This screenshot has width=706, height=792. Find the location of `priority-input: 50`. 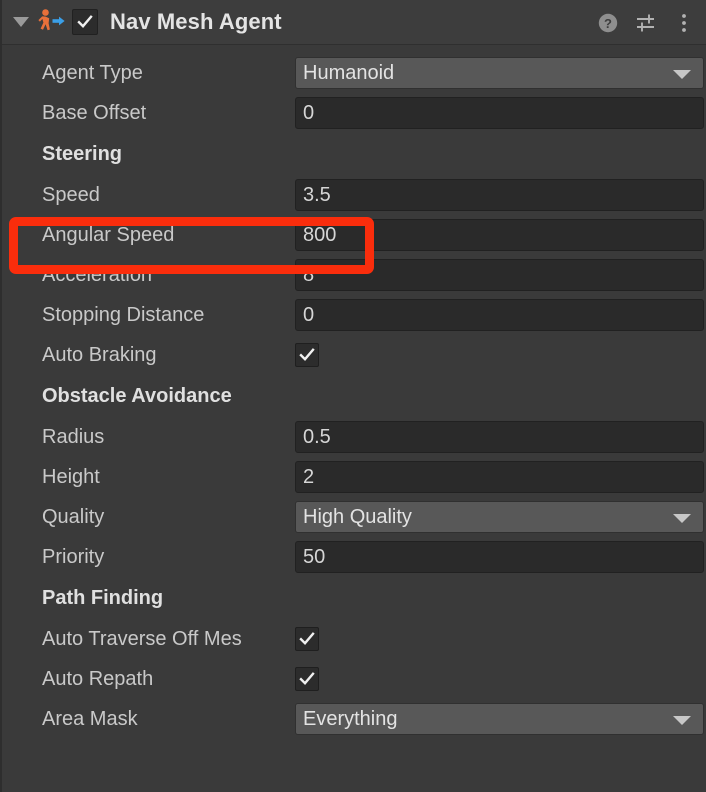

priority-input: 50 is located at coordinates (499, 557).